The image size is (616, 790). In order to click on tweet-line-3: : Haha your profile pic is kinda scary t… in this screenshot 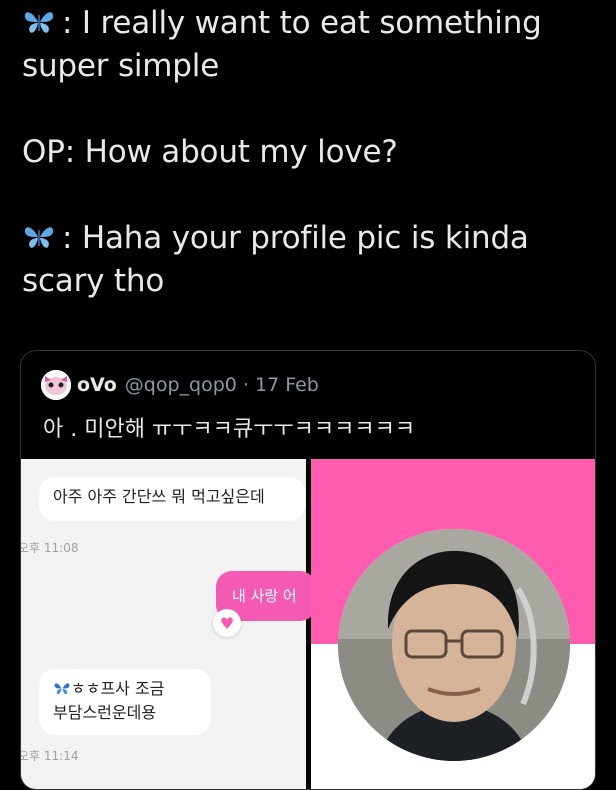, I will do `click(317, 260)`.